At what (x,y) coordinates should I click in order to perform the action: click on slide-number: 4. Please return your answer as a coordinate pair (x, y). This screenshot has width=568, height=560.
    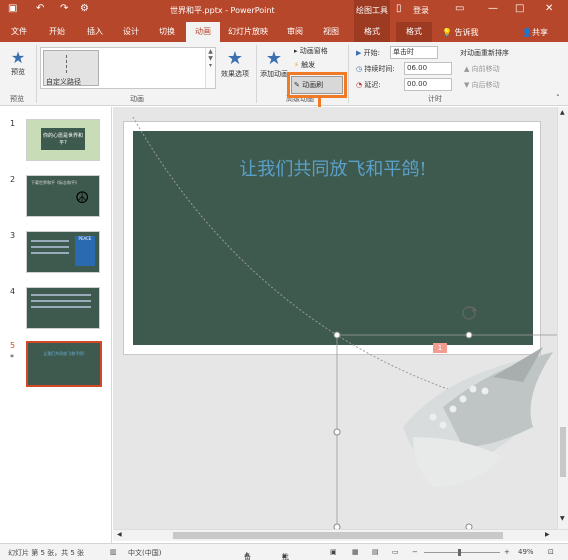
    Looking at the image, I should click on (13, 291).